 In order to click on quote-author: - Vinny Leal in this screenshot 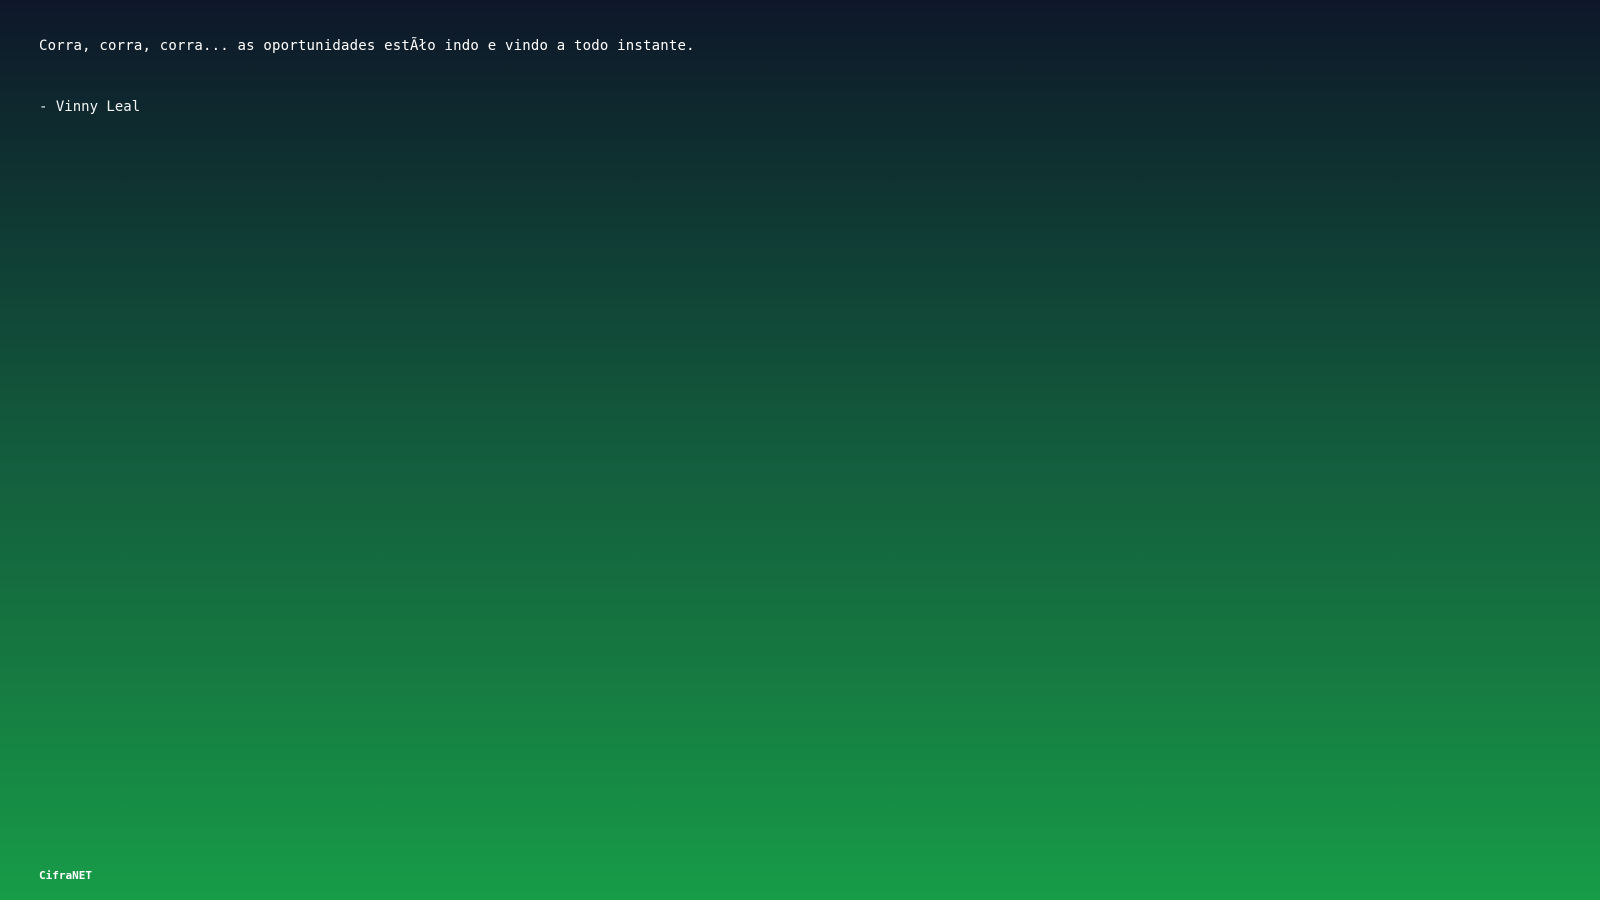, I will do `click(90, 107)`.